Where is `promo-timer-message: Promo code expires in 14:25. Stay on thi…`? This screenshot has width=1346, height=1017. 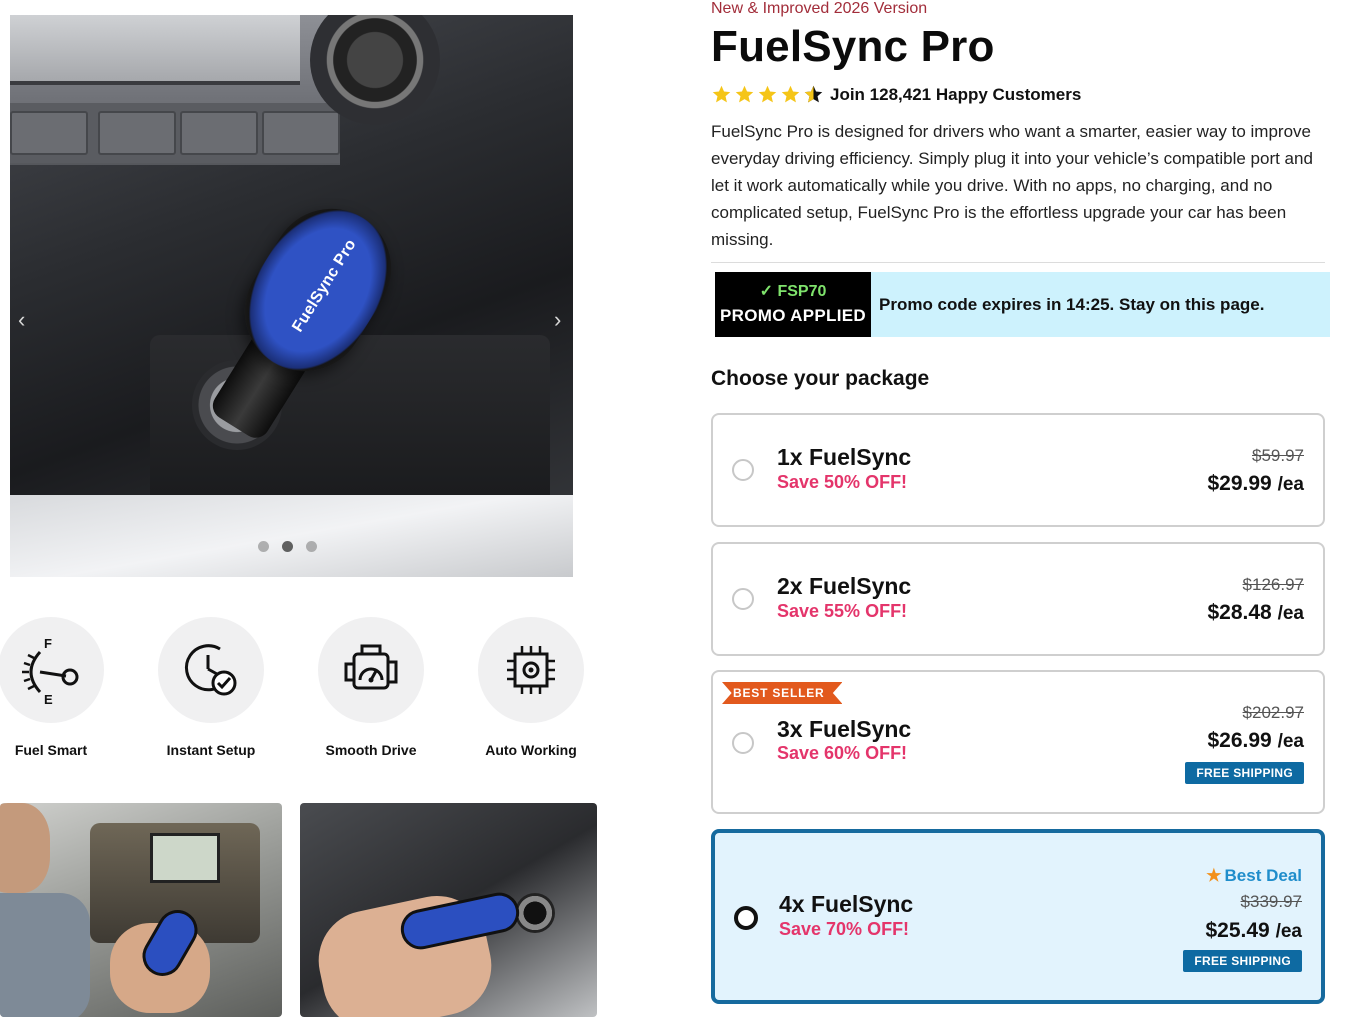
promo-timer-message: Promo code expires in 14:25. Stay on thi… is located at coordinates (1072, 304).